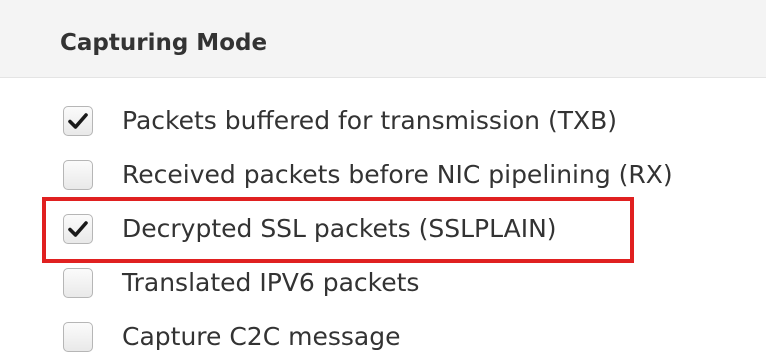  Describe the element at coordinates (78, 337) in the screenshot. I see `checkbox-c2c` at that location.